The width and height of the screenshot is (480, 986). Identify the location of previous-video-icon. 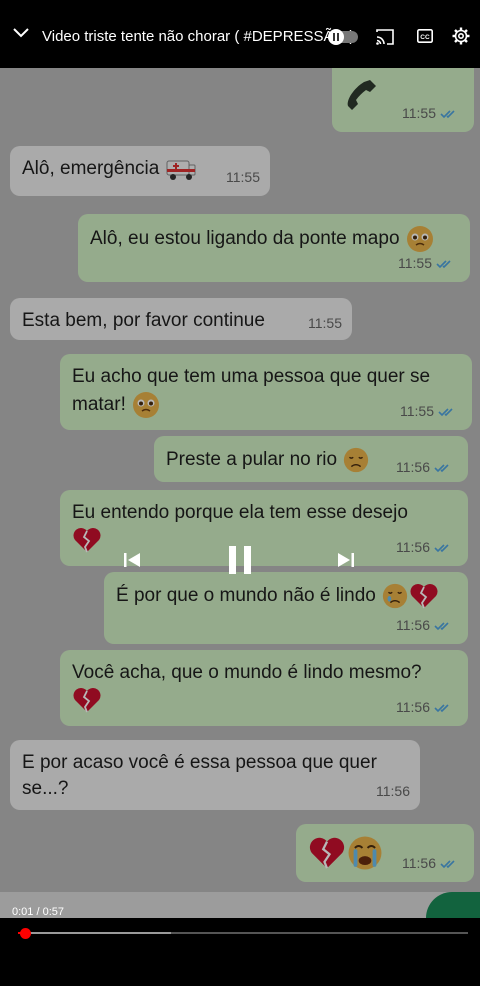
(132, 560).